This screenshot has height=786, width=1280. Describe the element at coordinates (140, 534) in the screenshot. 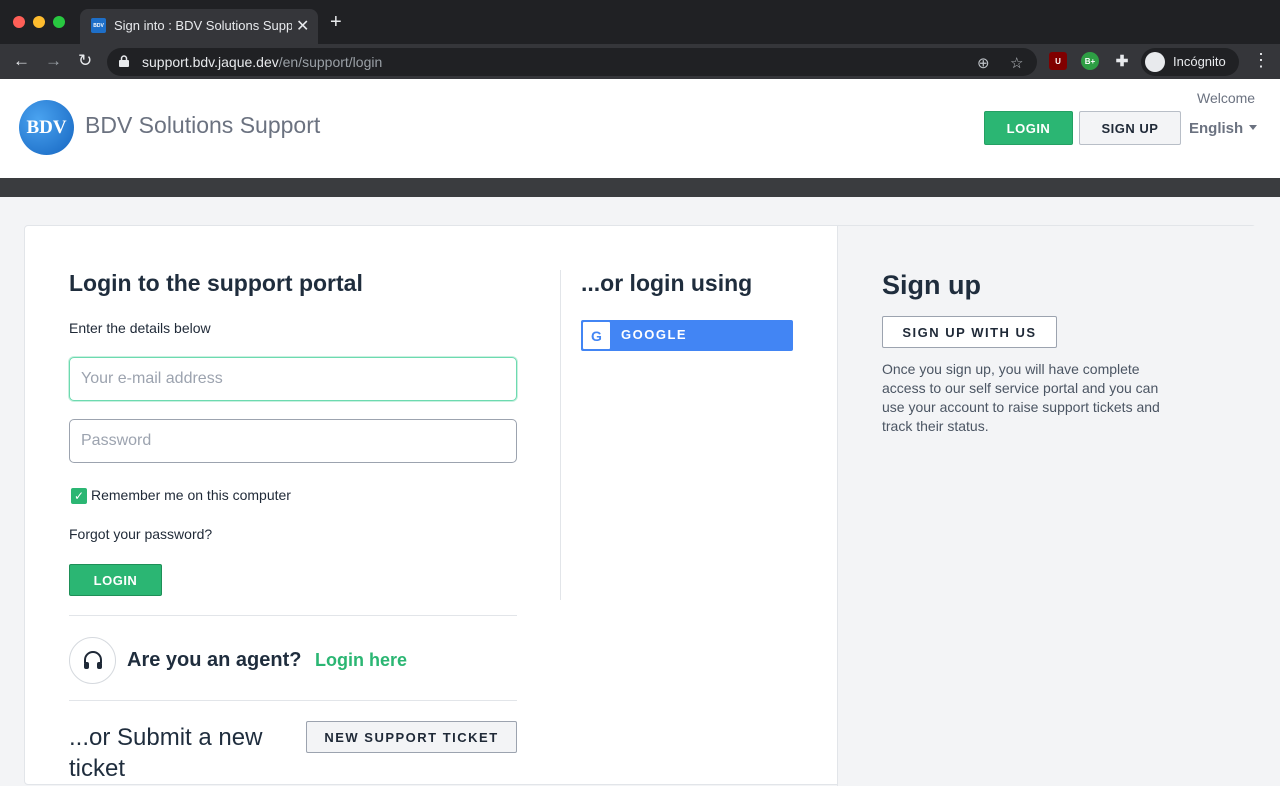

I see `forgot-password-link: Forgot your password?` at that location.